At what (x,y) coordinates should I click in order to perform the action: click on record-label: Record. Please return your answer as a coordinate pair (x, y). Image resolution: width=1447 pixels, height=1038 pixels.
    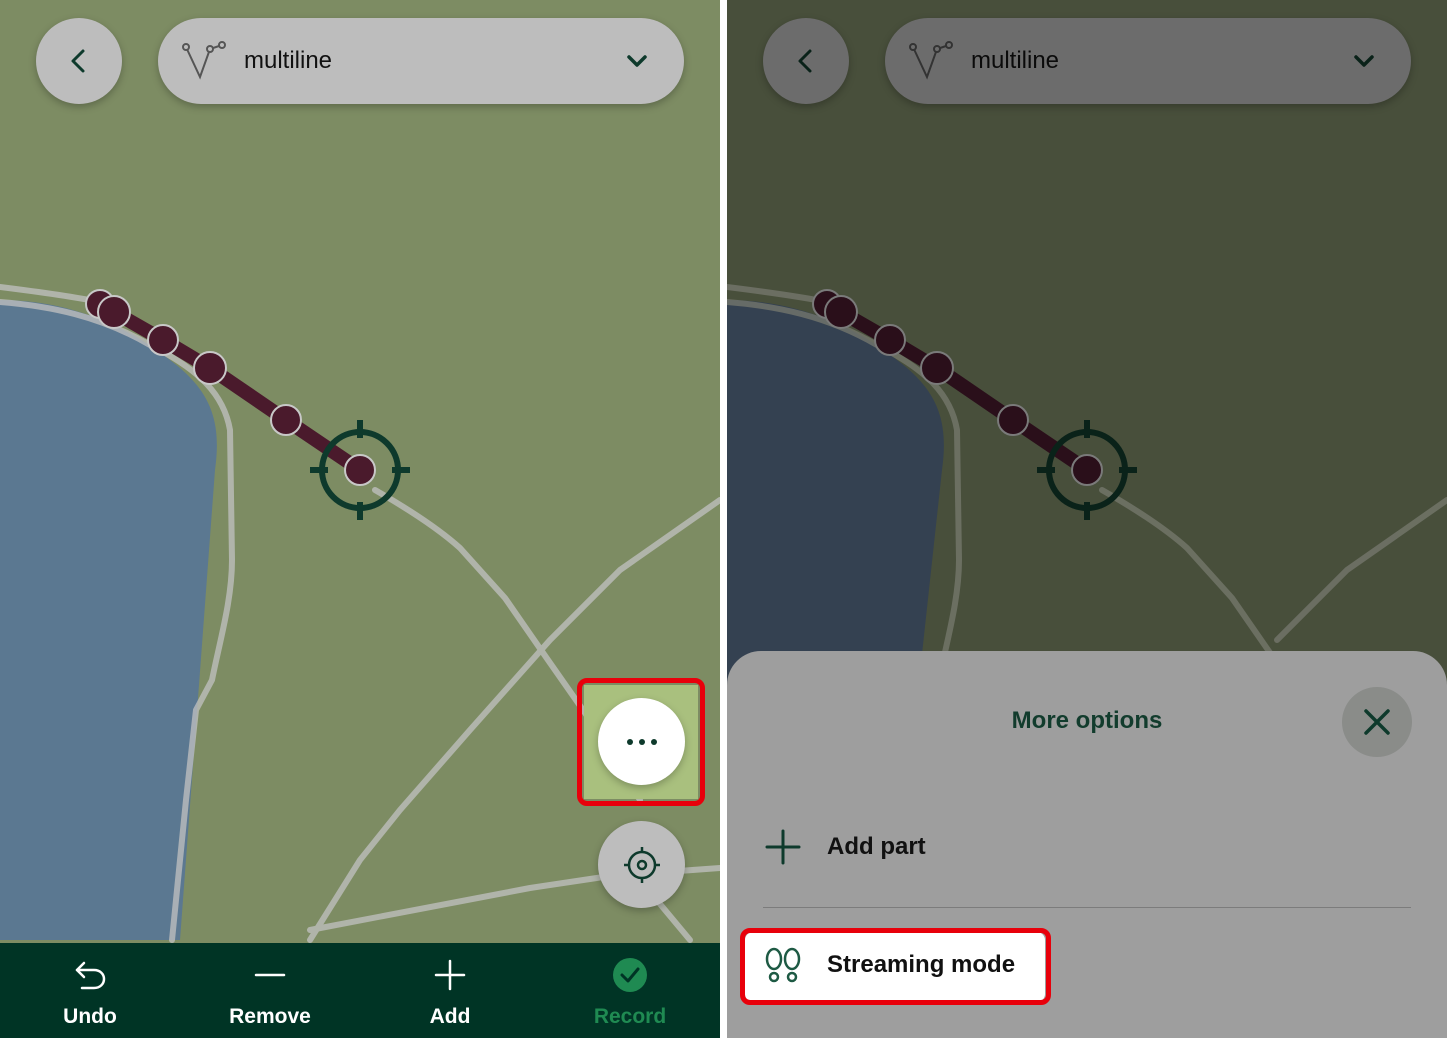
    Looking at the image, I should click on (630, 1016).